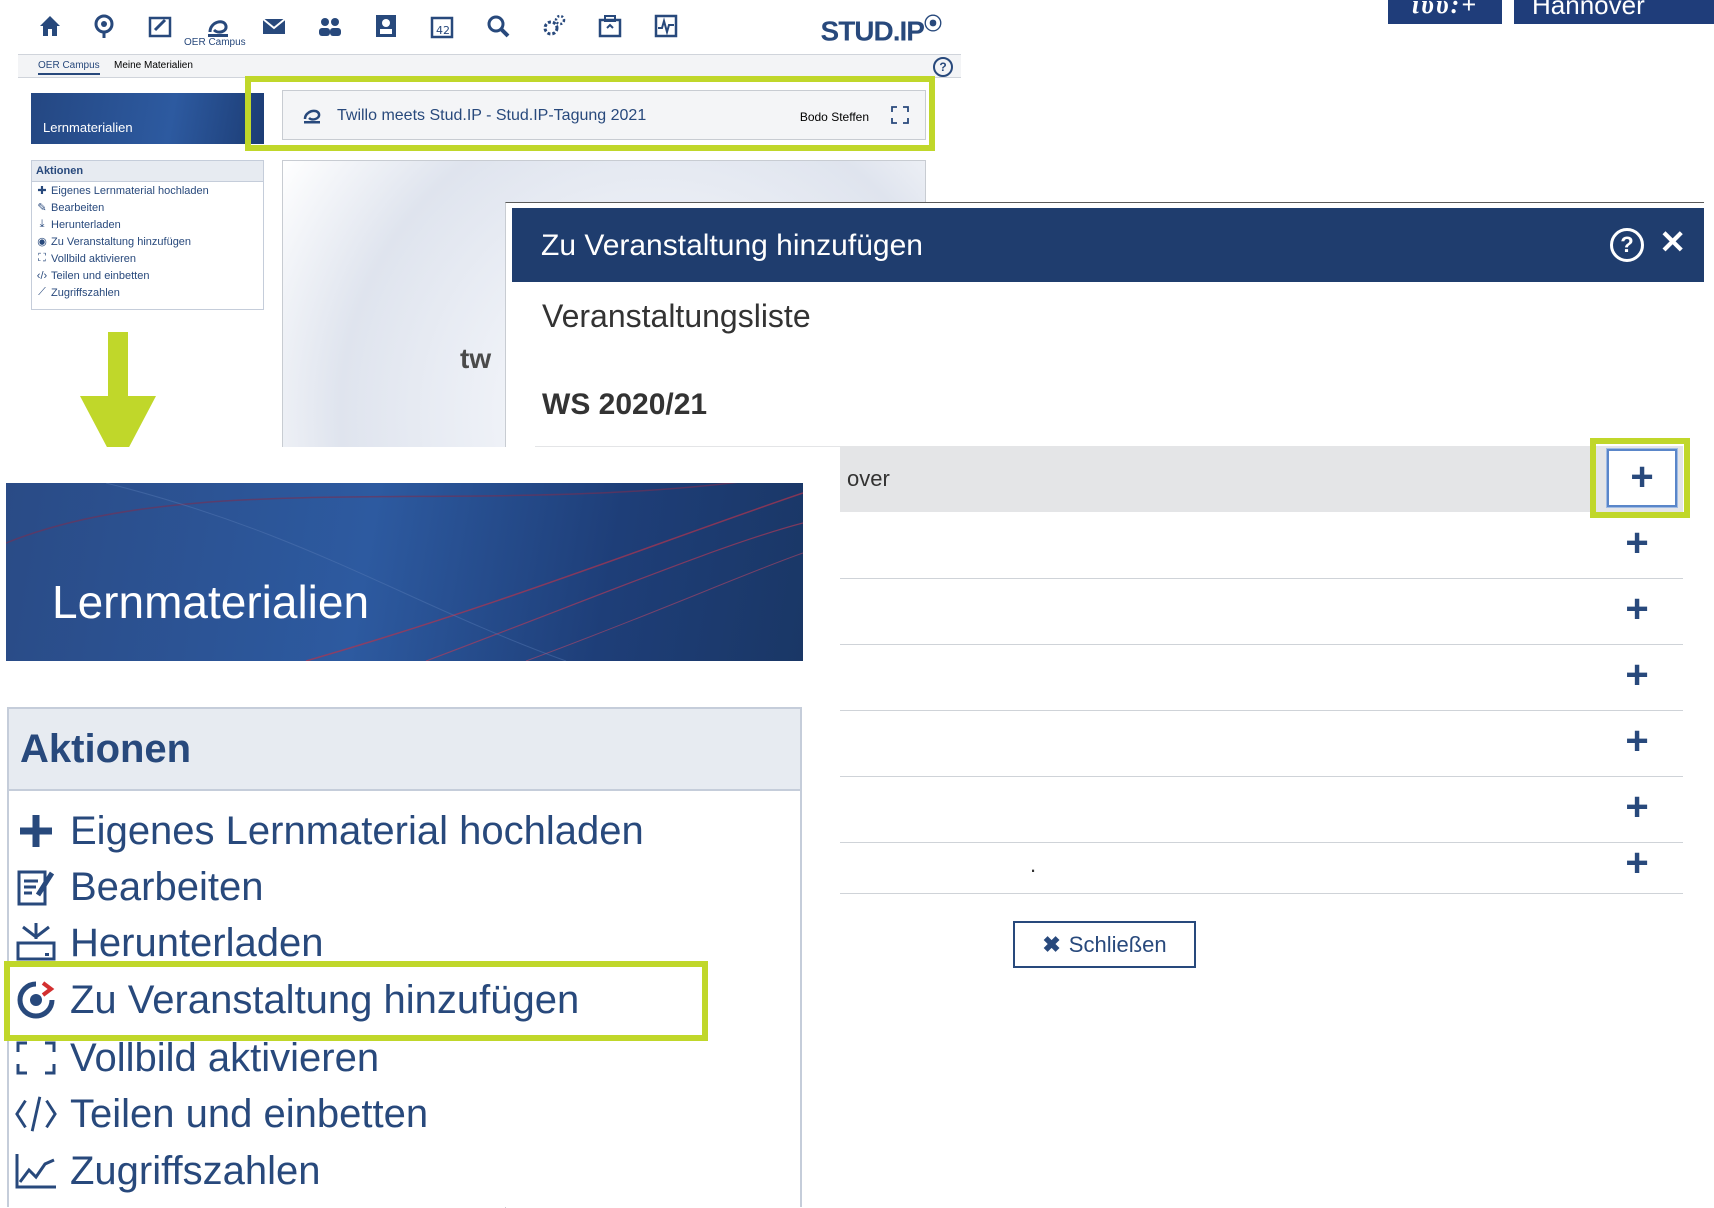 This screenshot has width=1714, height=1208. What do you see at coordinates (42, 258) in the screenshot?
I see `fullscreen-icon: ⛶` at bounding box center [42, 258].